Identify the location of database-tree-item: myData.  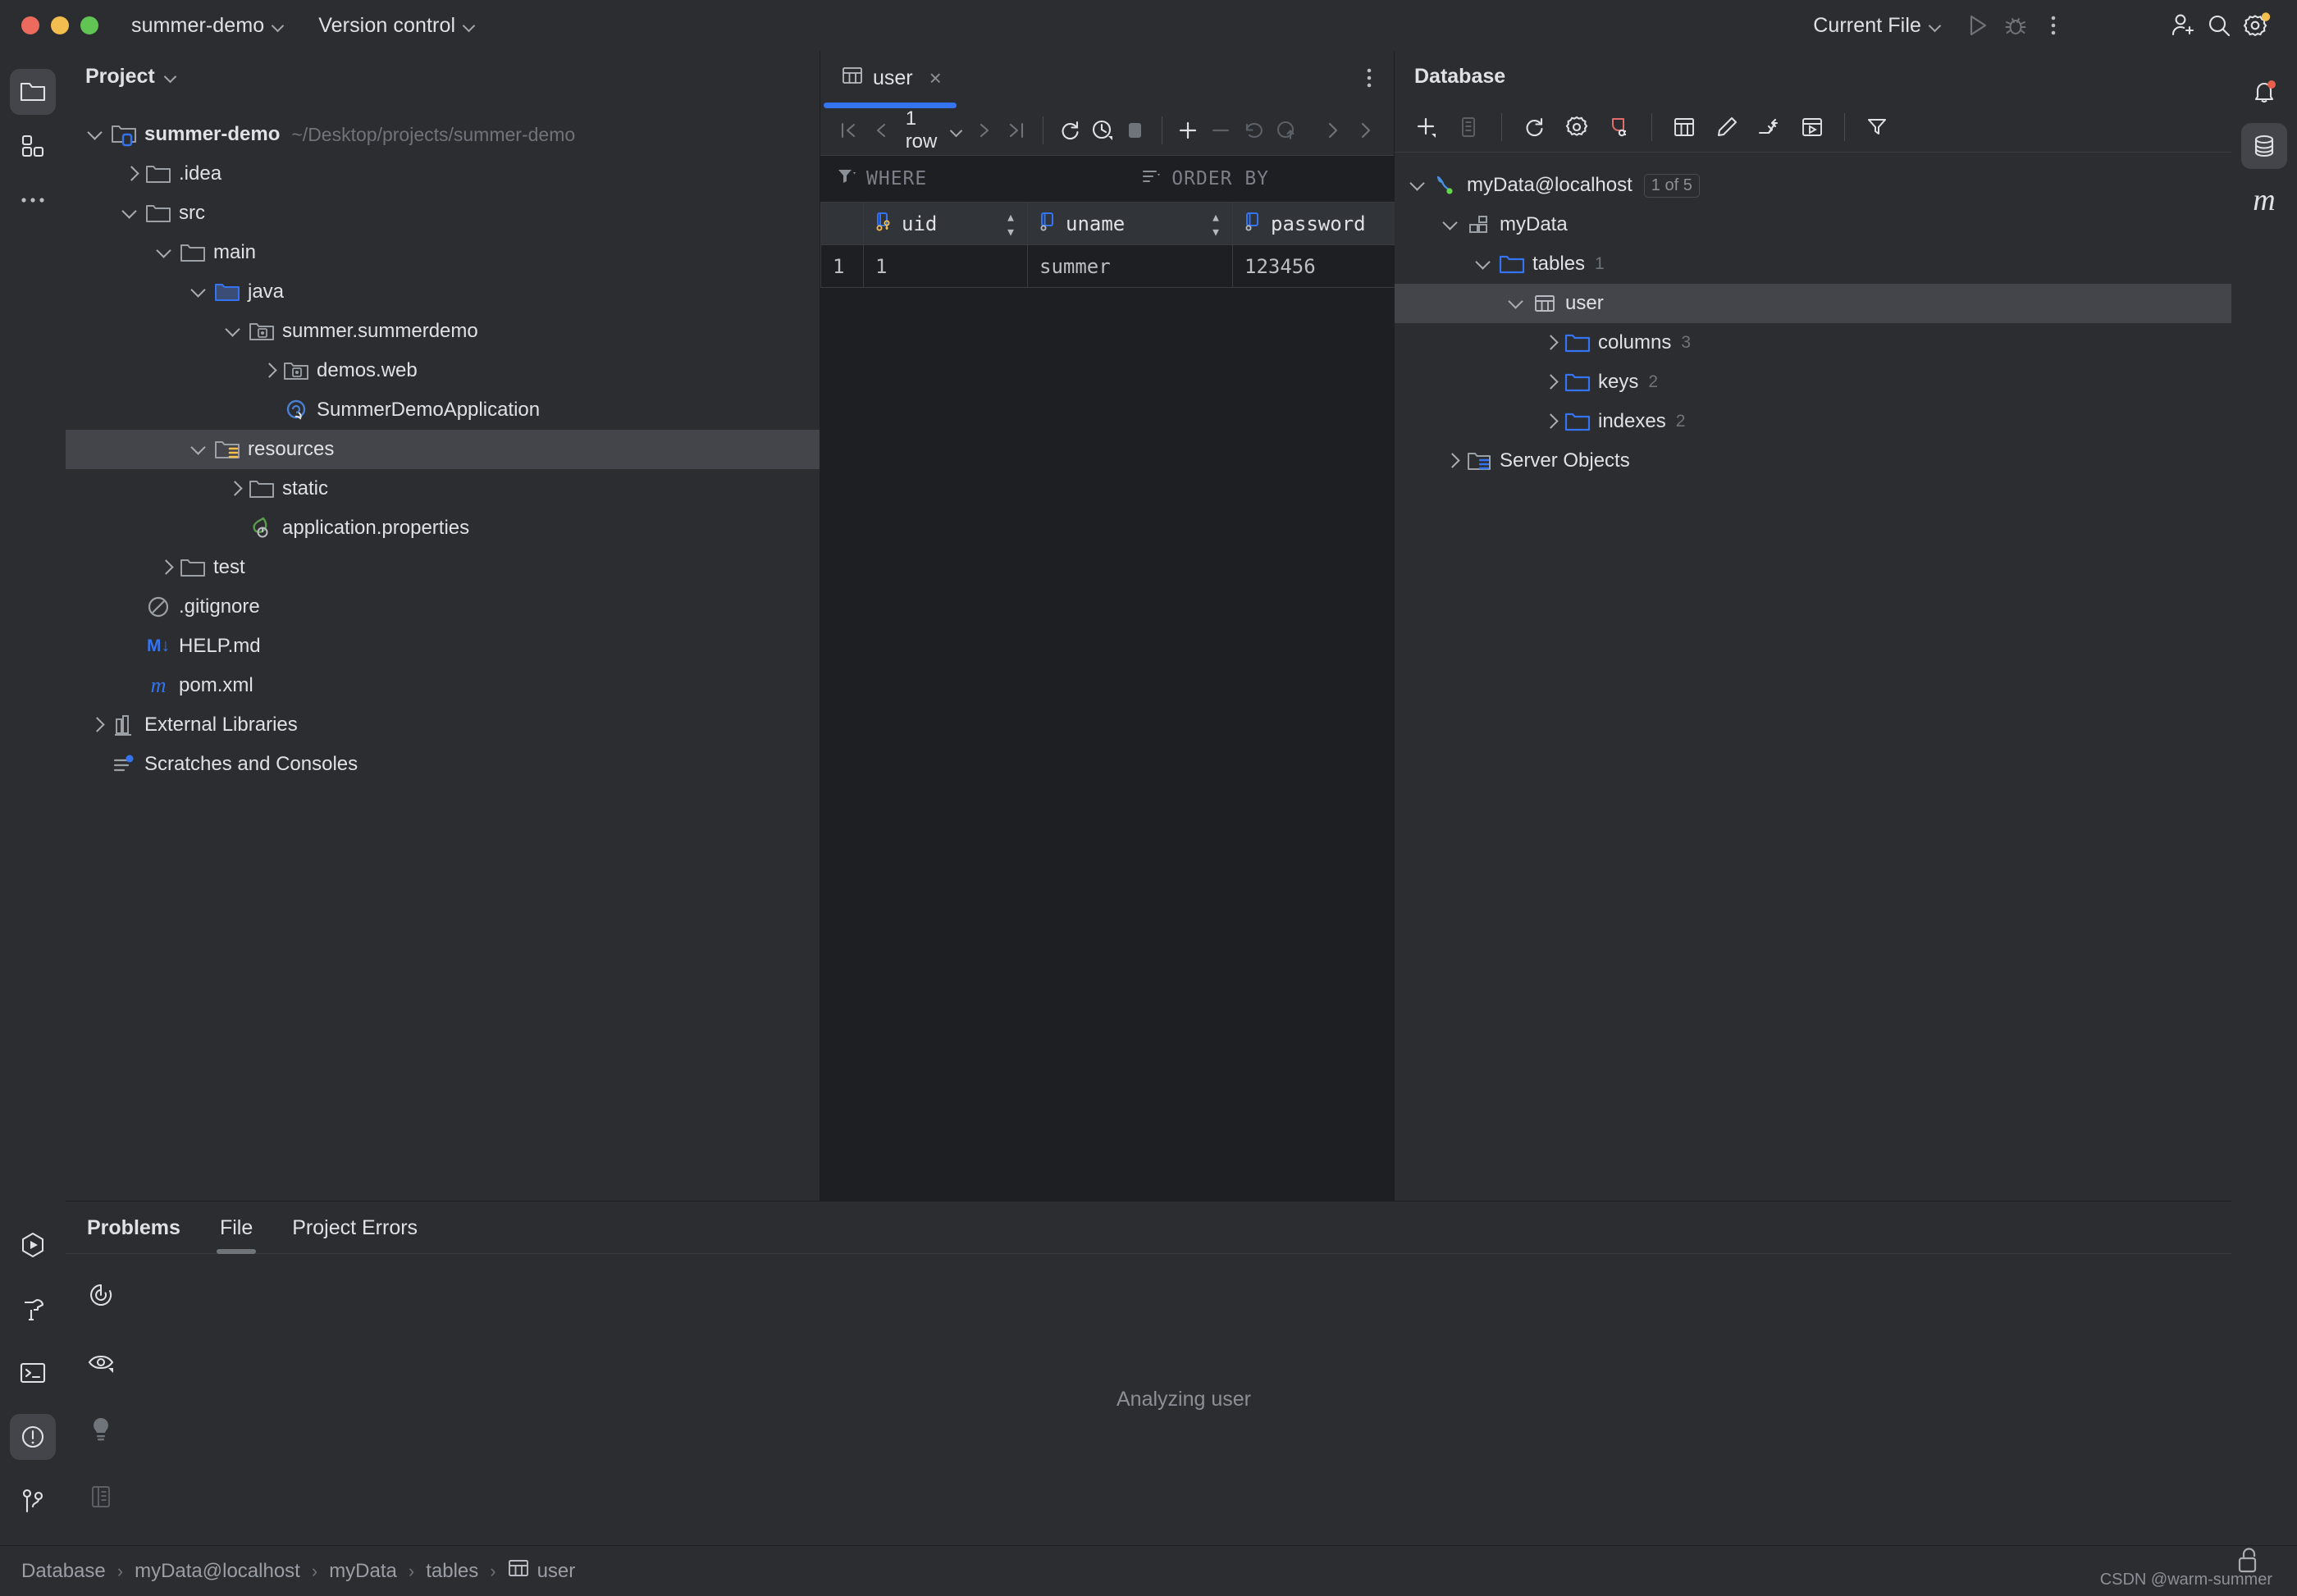
(1813, 225).